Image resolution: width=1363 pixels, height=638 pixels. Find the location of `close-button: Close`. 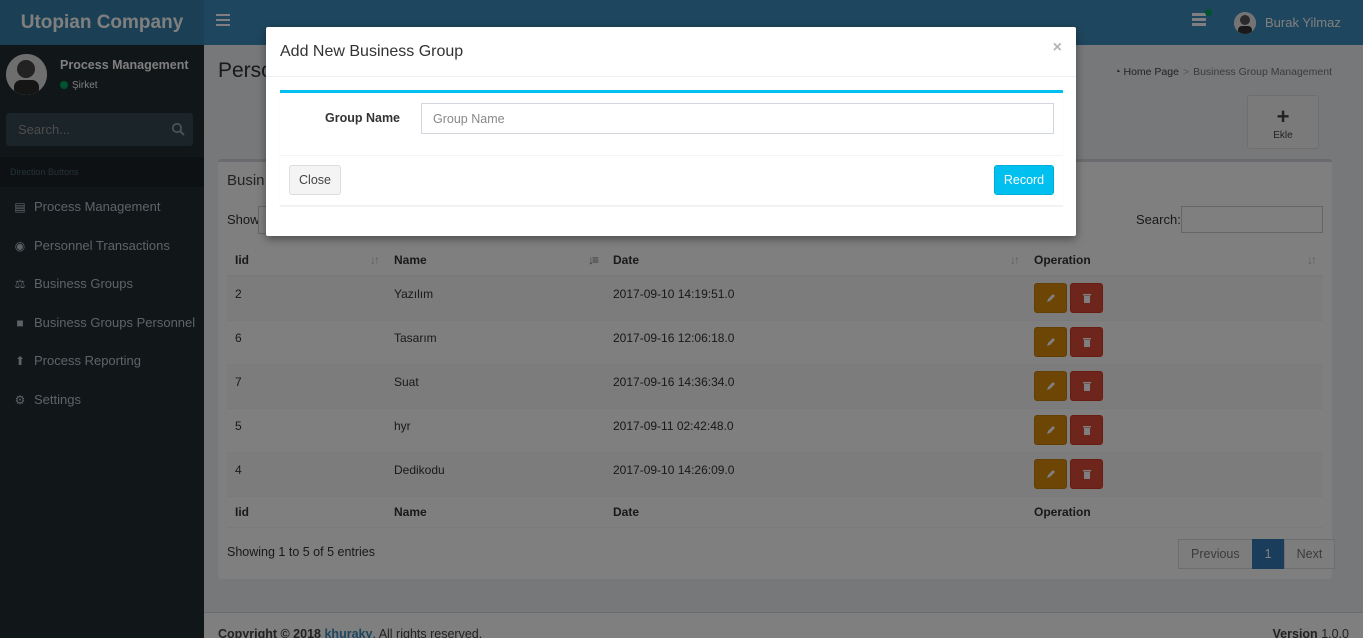

close-button: Close is located at coordinates (315, 180).